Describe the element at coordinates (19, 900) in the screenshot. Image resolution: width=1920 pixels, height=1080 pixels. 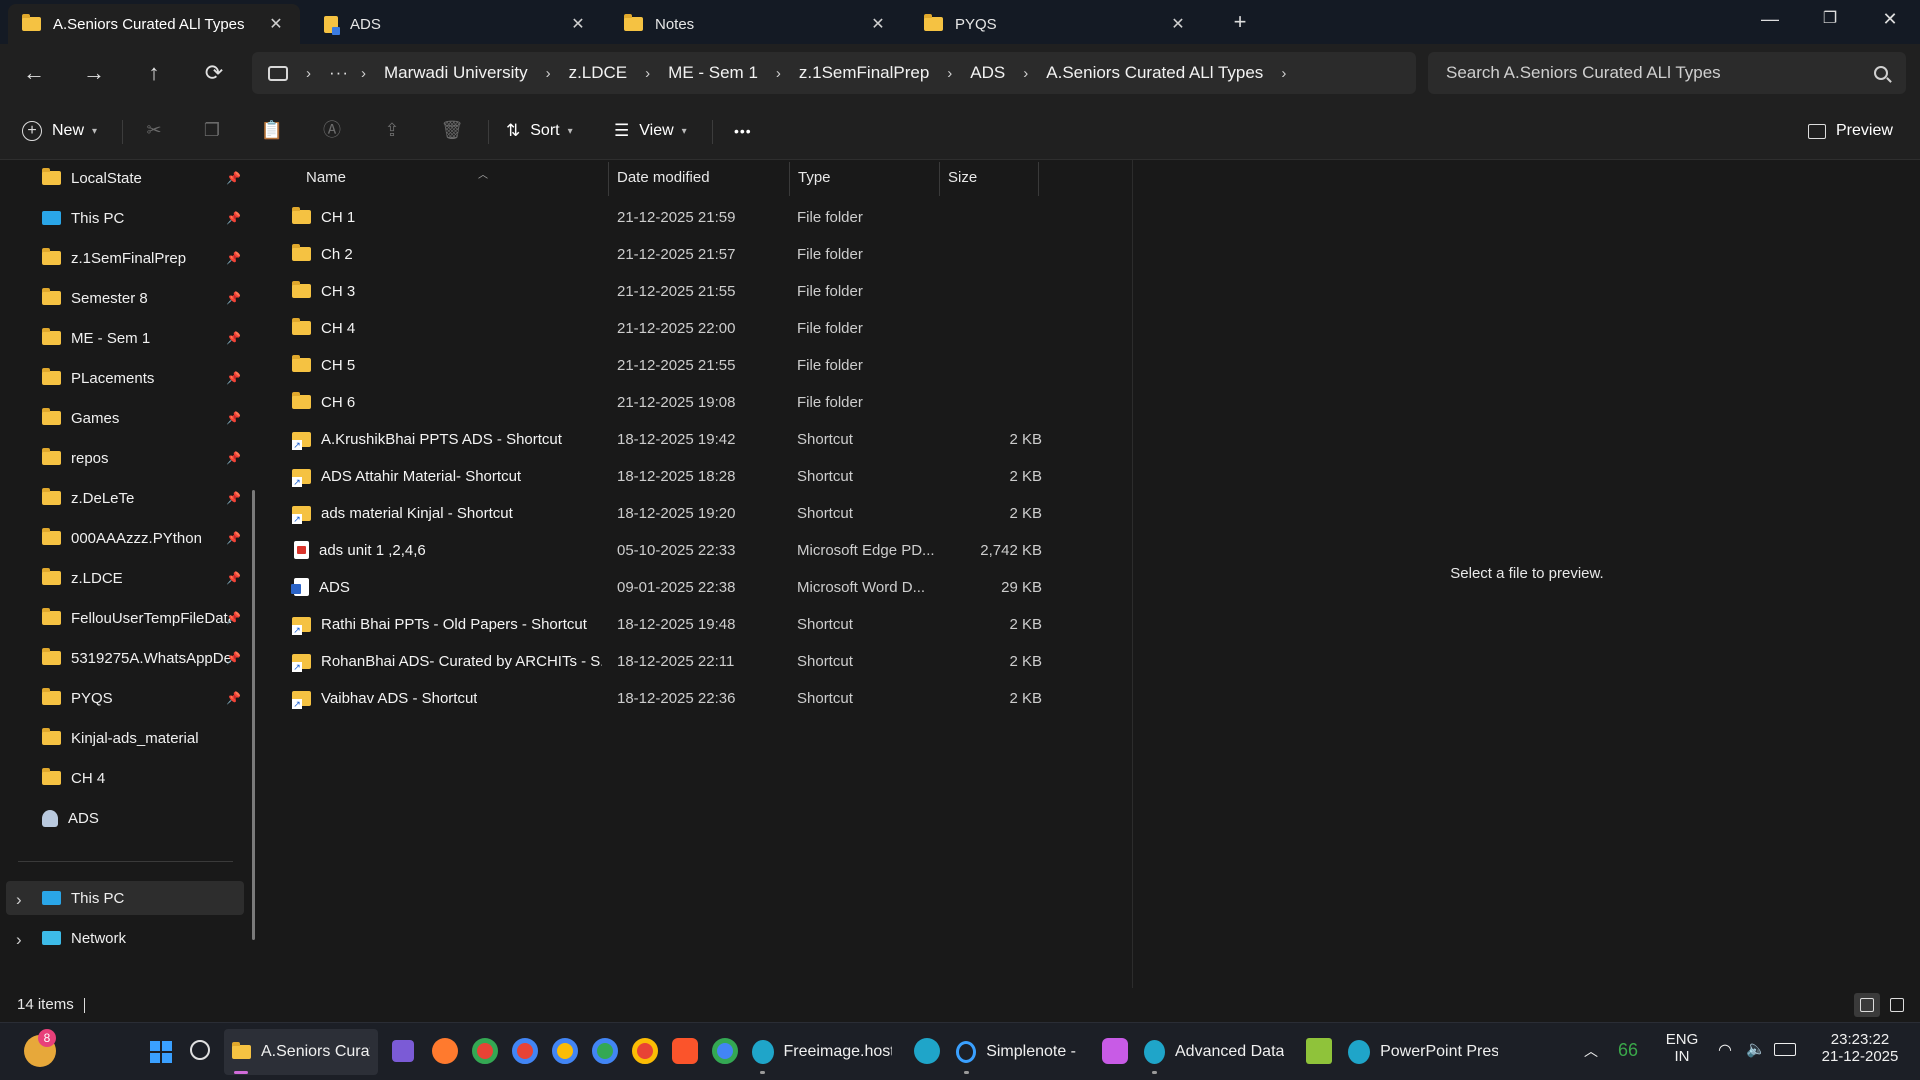
I see `expand-chevron-icon: ›` at that location.